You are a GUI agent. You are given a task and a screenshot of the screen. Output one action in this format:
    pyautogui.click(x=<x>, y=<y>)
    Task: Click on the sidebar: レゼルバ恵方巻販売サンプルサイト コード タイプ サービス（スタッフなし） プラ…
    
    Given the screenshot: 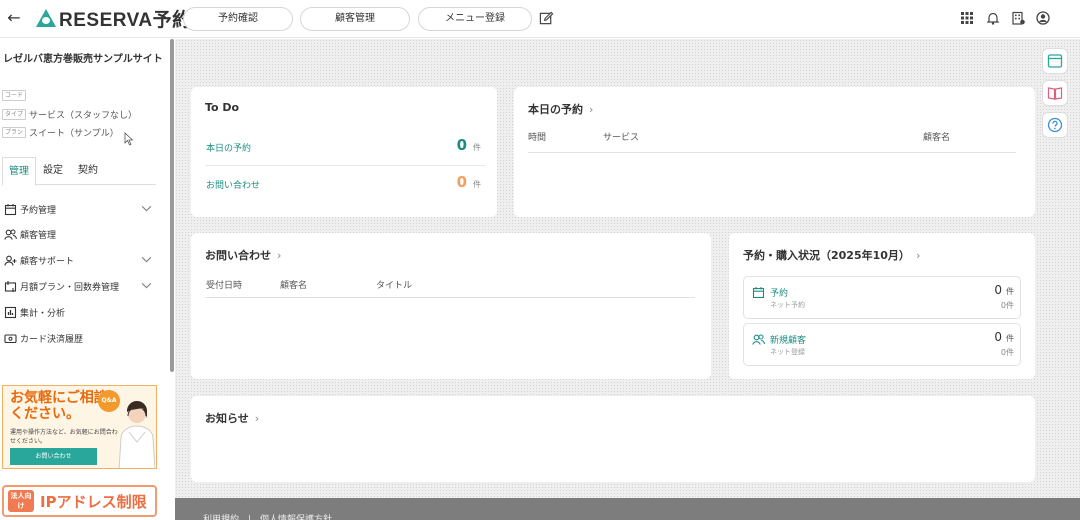 What is the action you would take?
    pyautogui.click(x=86, y=279)
    